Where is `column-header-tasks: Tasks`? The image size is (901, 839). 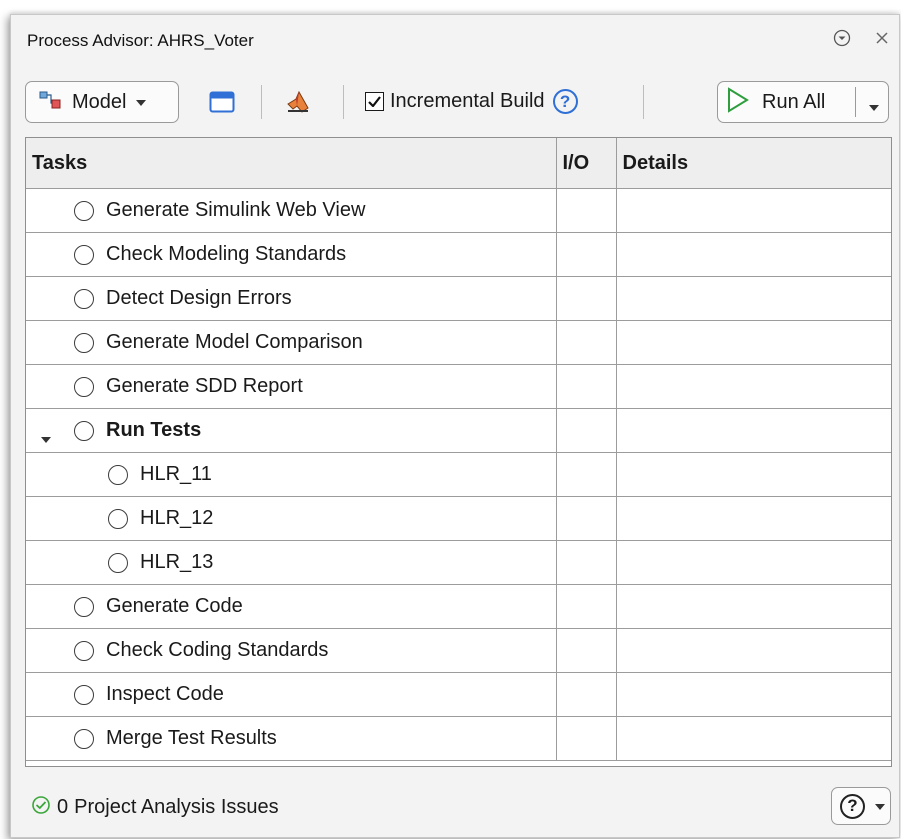
column-header-tasks: Tasks is located at coordinates (291, 163).